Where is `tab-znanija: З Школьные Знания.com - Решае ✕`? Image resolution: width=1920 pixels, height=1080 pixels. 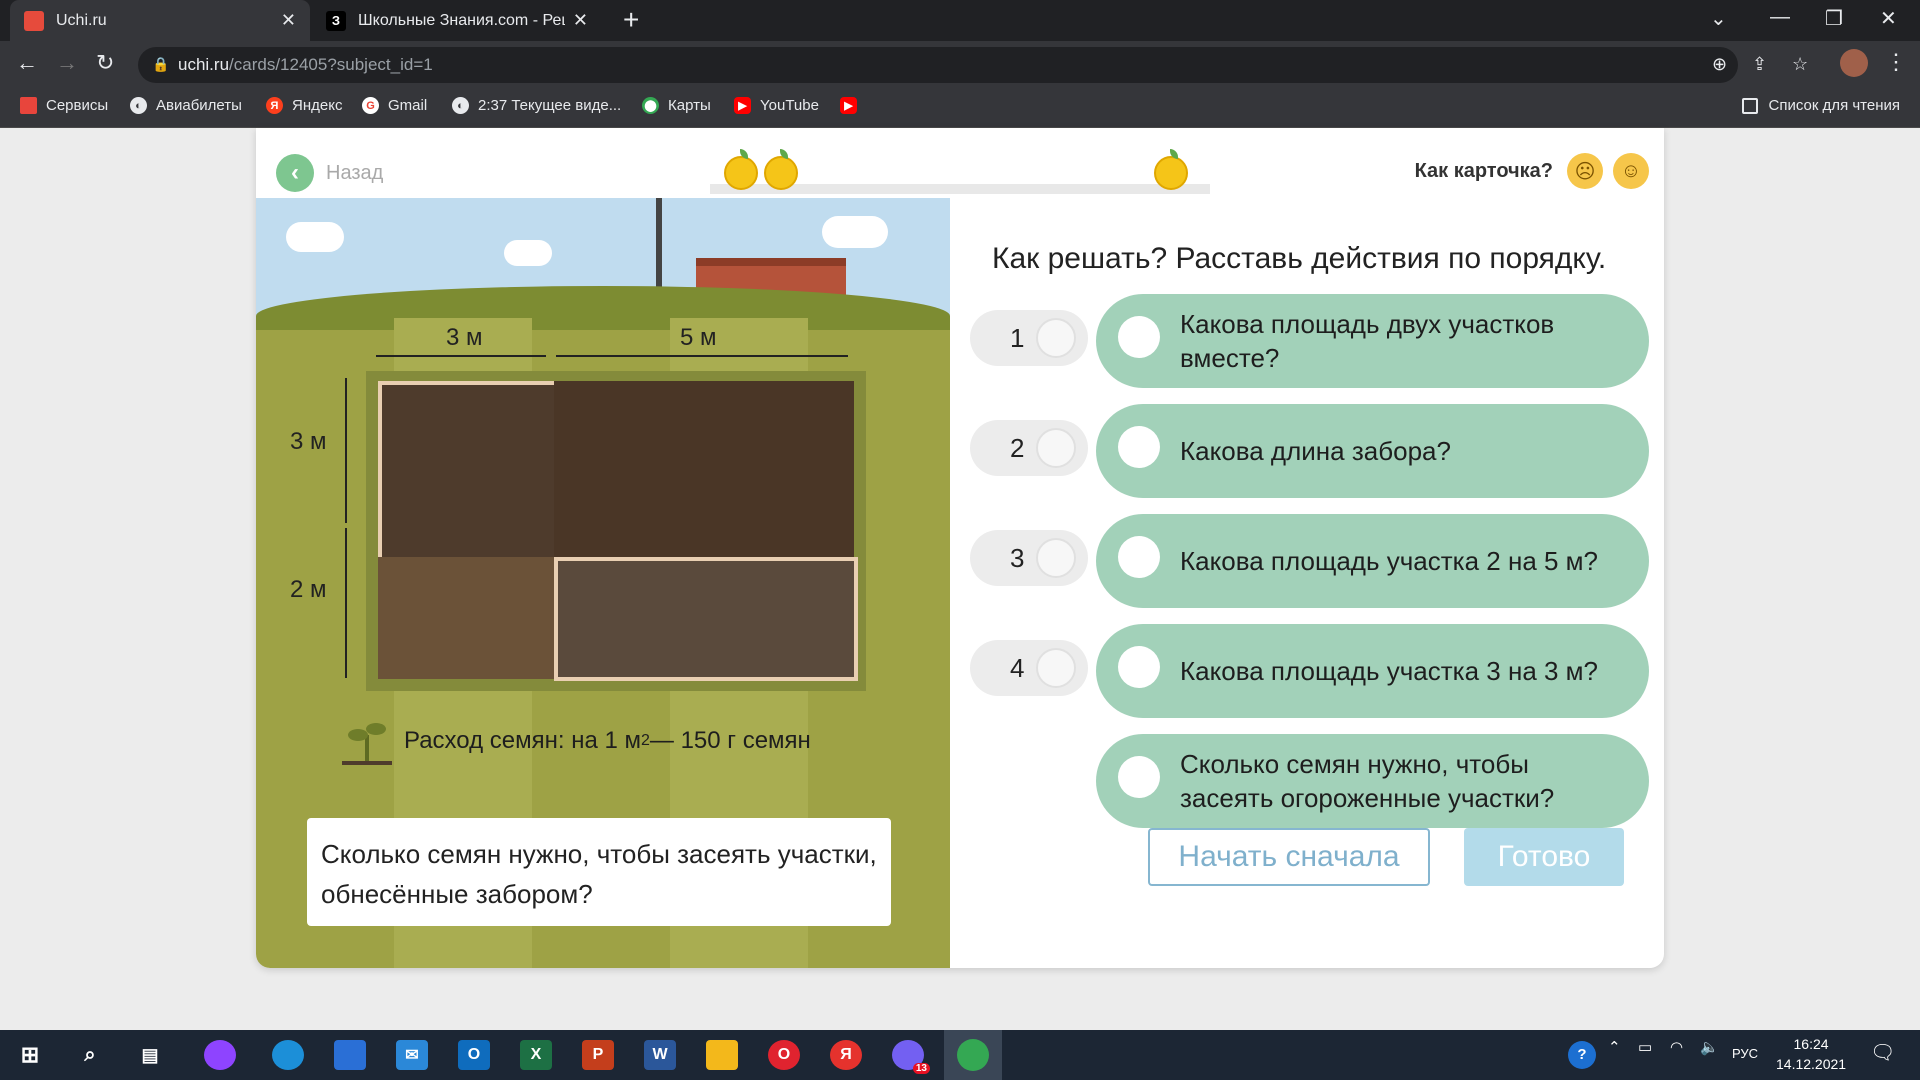 tab-znanija: З Школьные Знания.com - Решае ✕ is located at coordinates (457, 20).